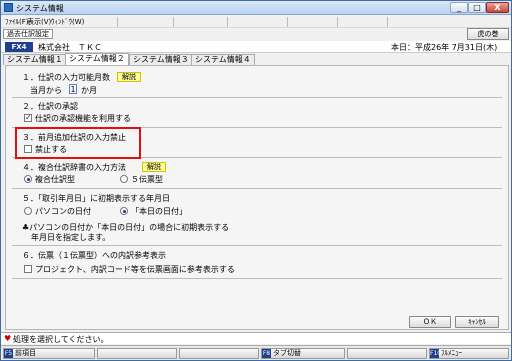 This screenshot has height=361, width=512. I want to click on section-title: ６．伝票（１伝票型）への内訳参考表示, so click(94, 255).